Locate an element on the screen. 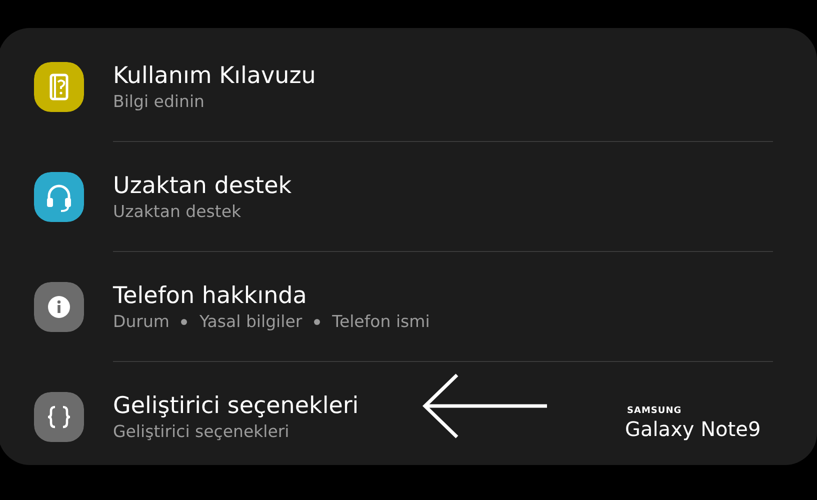 The width and height of the screenshot is (817, 500). item-title: Kullanım Kılavuzu is located at coordinates (214, 75).